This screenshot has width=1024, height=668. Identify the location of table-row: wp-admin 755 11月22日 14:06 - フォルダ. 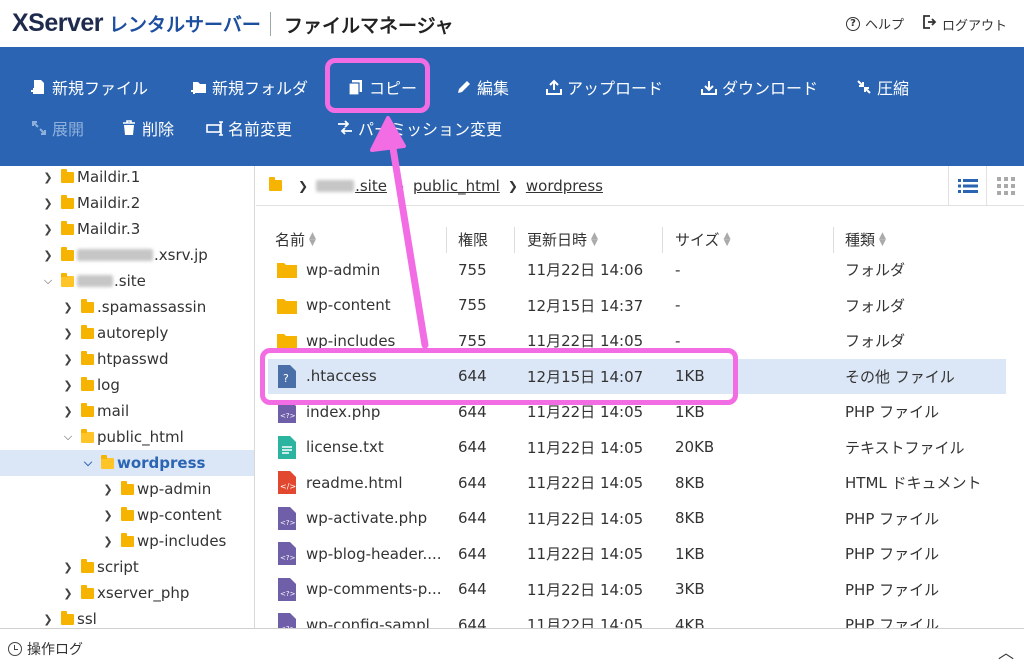
(637, 269).